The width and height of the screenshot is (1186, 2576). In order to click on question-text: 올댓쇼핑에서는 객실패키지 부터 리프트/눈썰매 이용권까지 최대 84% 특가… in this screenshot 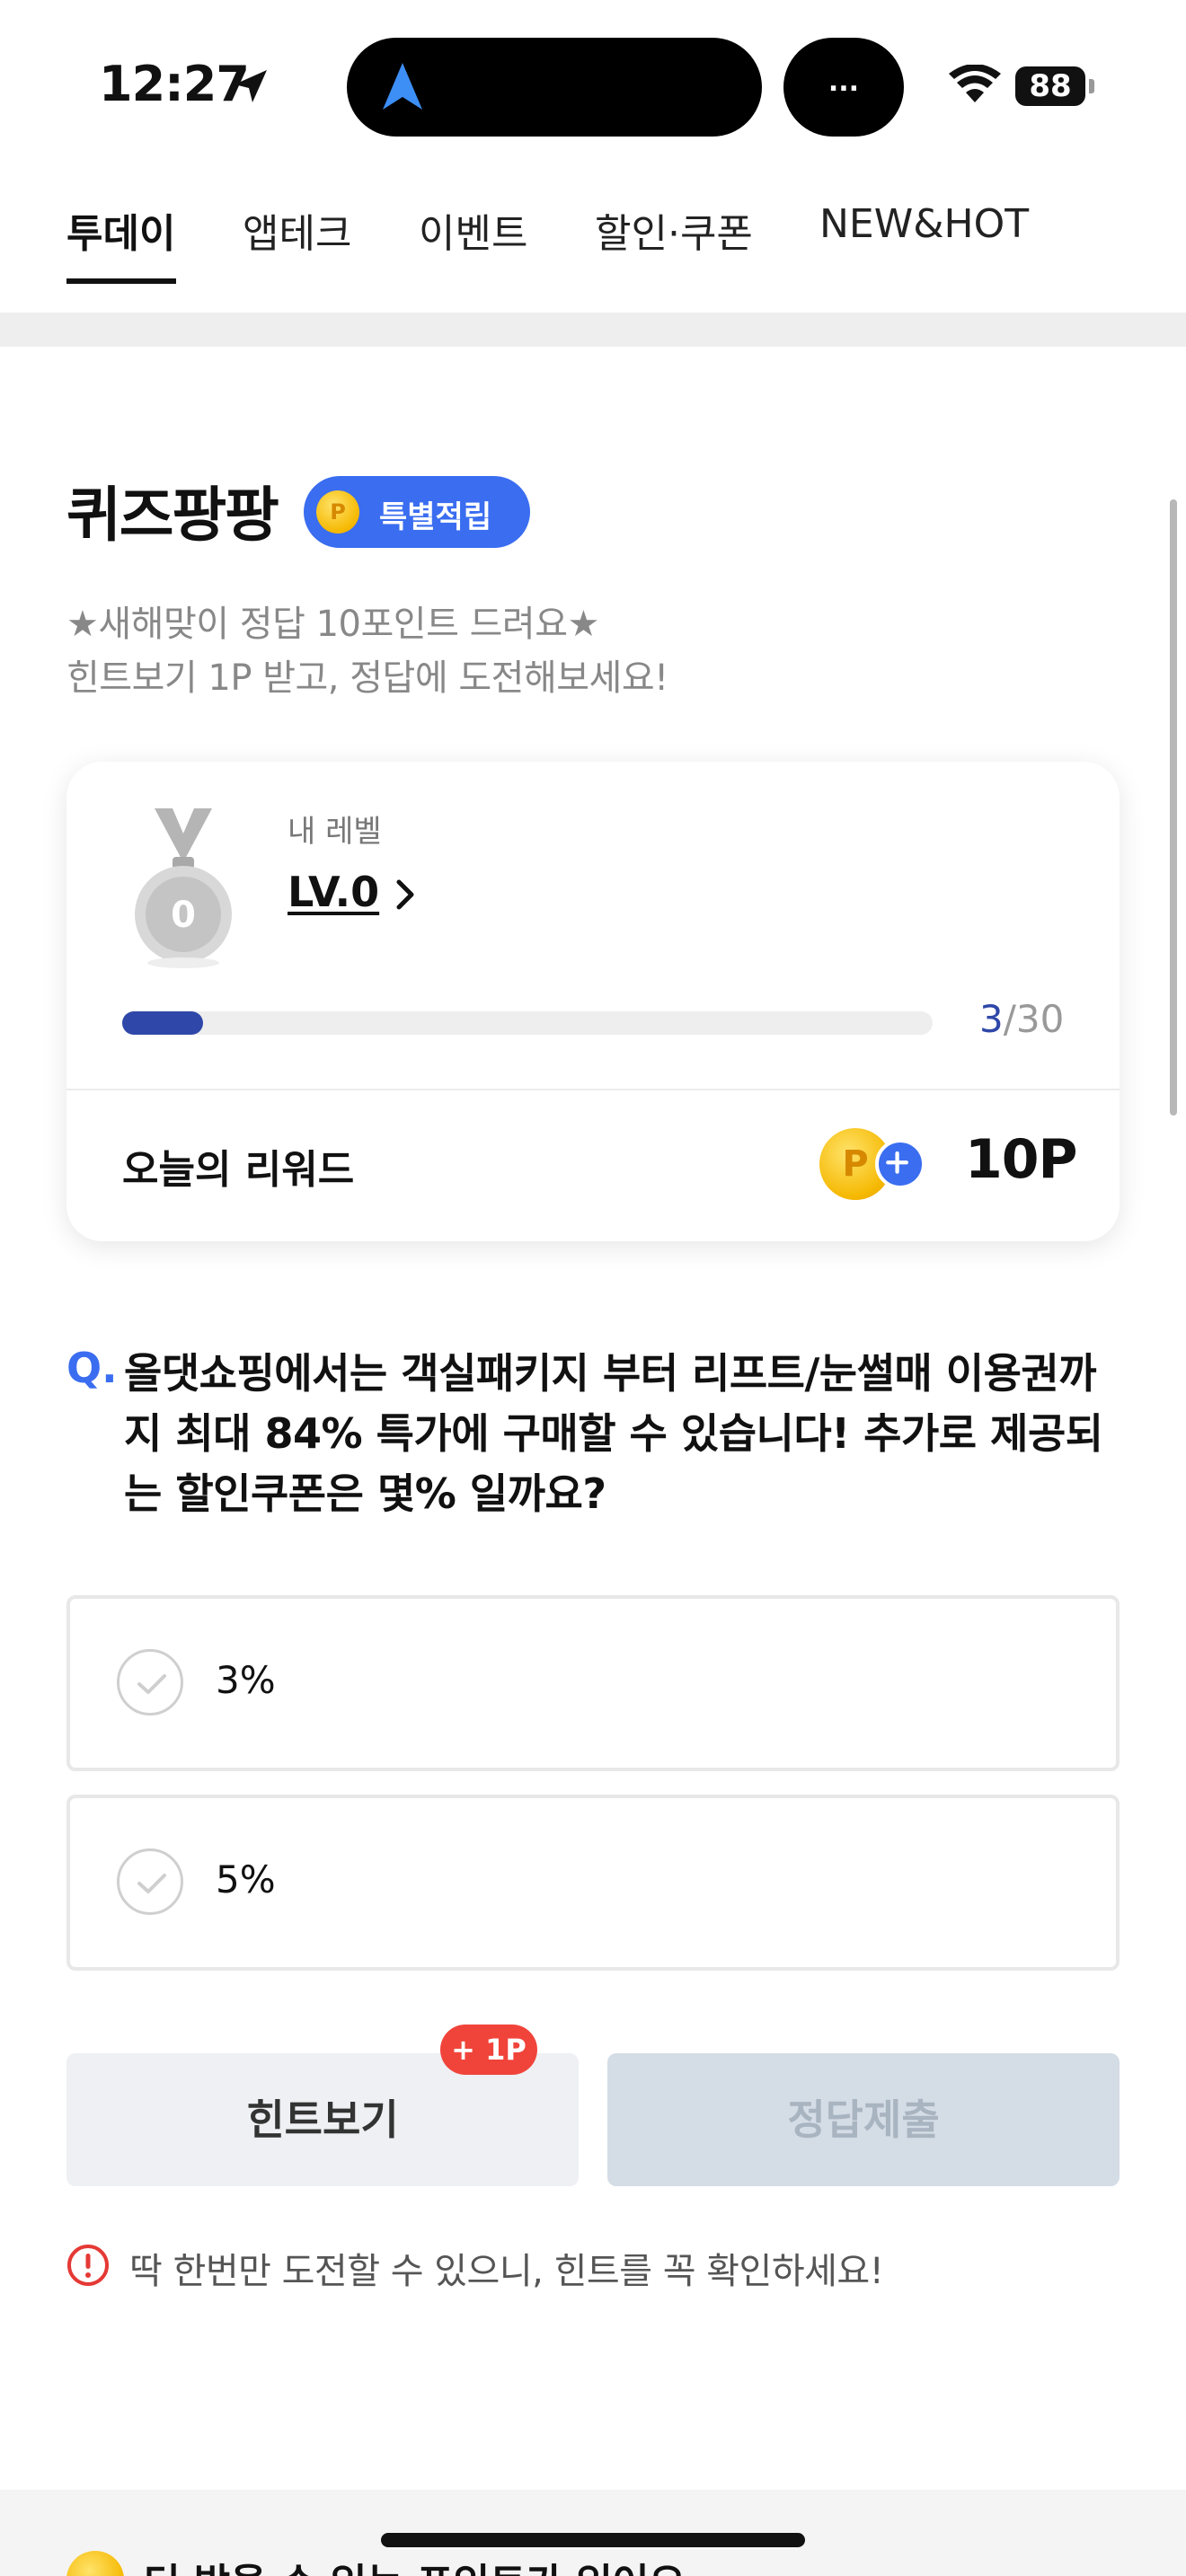, I will do `click(613, 1433)`.